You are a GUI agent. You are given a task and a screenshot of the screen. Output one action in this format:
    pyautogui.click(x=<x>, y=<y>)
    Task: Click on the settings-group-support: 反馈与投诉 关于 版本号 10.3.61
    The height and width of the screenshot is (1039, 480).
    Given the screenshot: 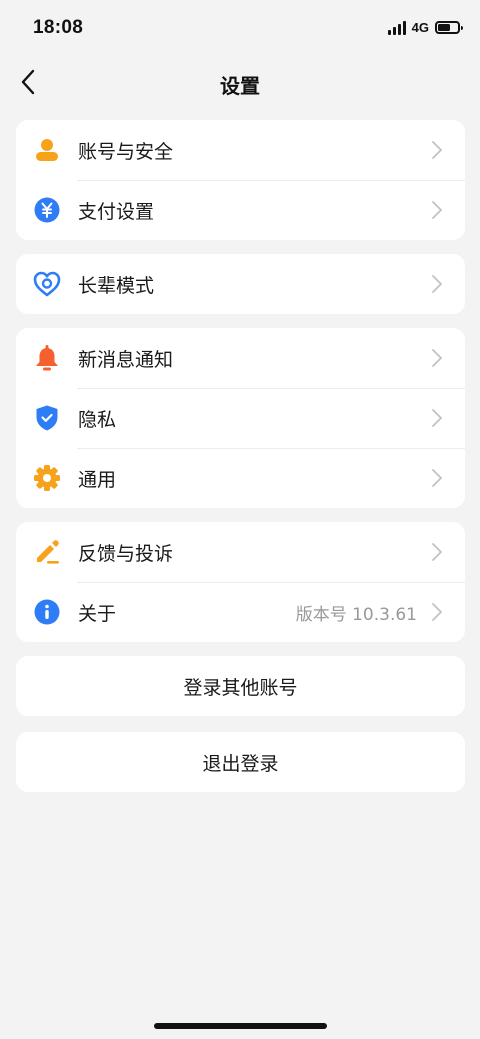 What is the action you would take?
    pyautogui.click(x=240, y=582)
    